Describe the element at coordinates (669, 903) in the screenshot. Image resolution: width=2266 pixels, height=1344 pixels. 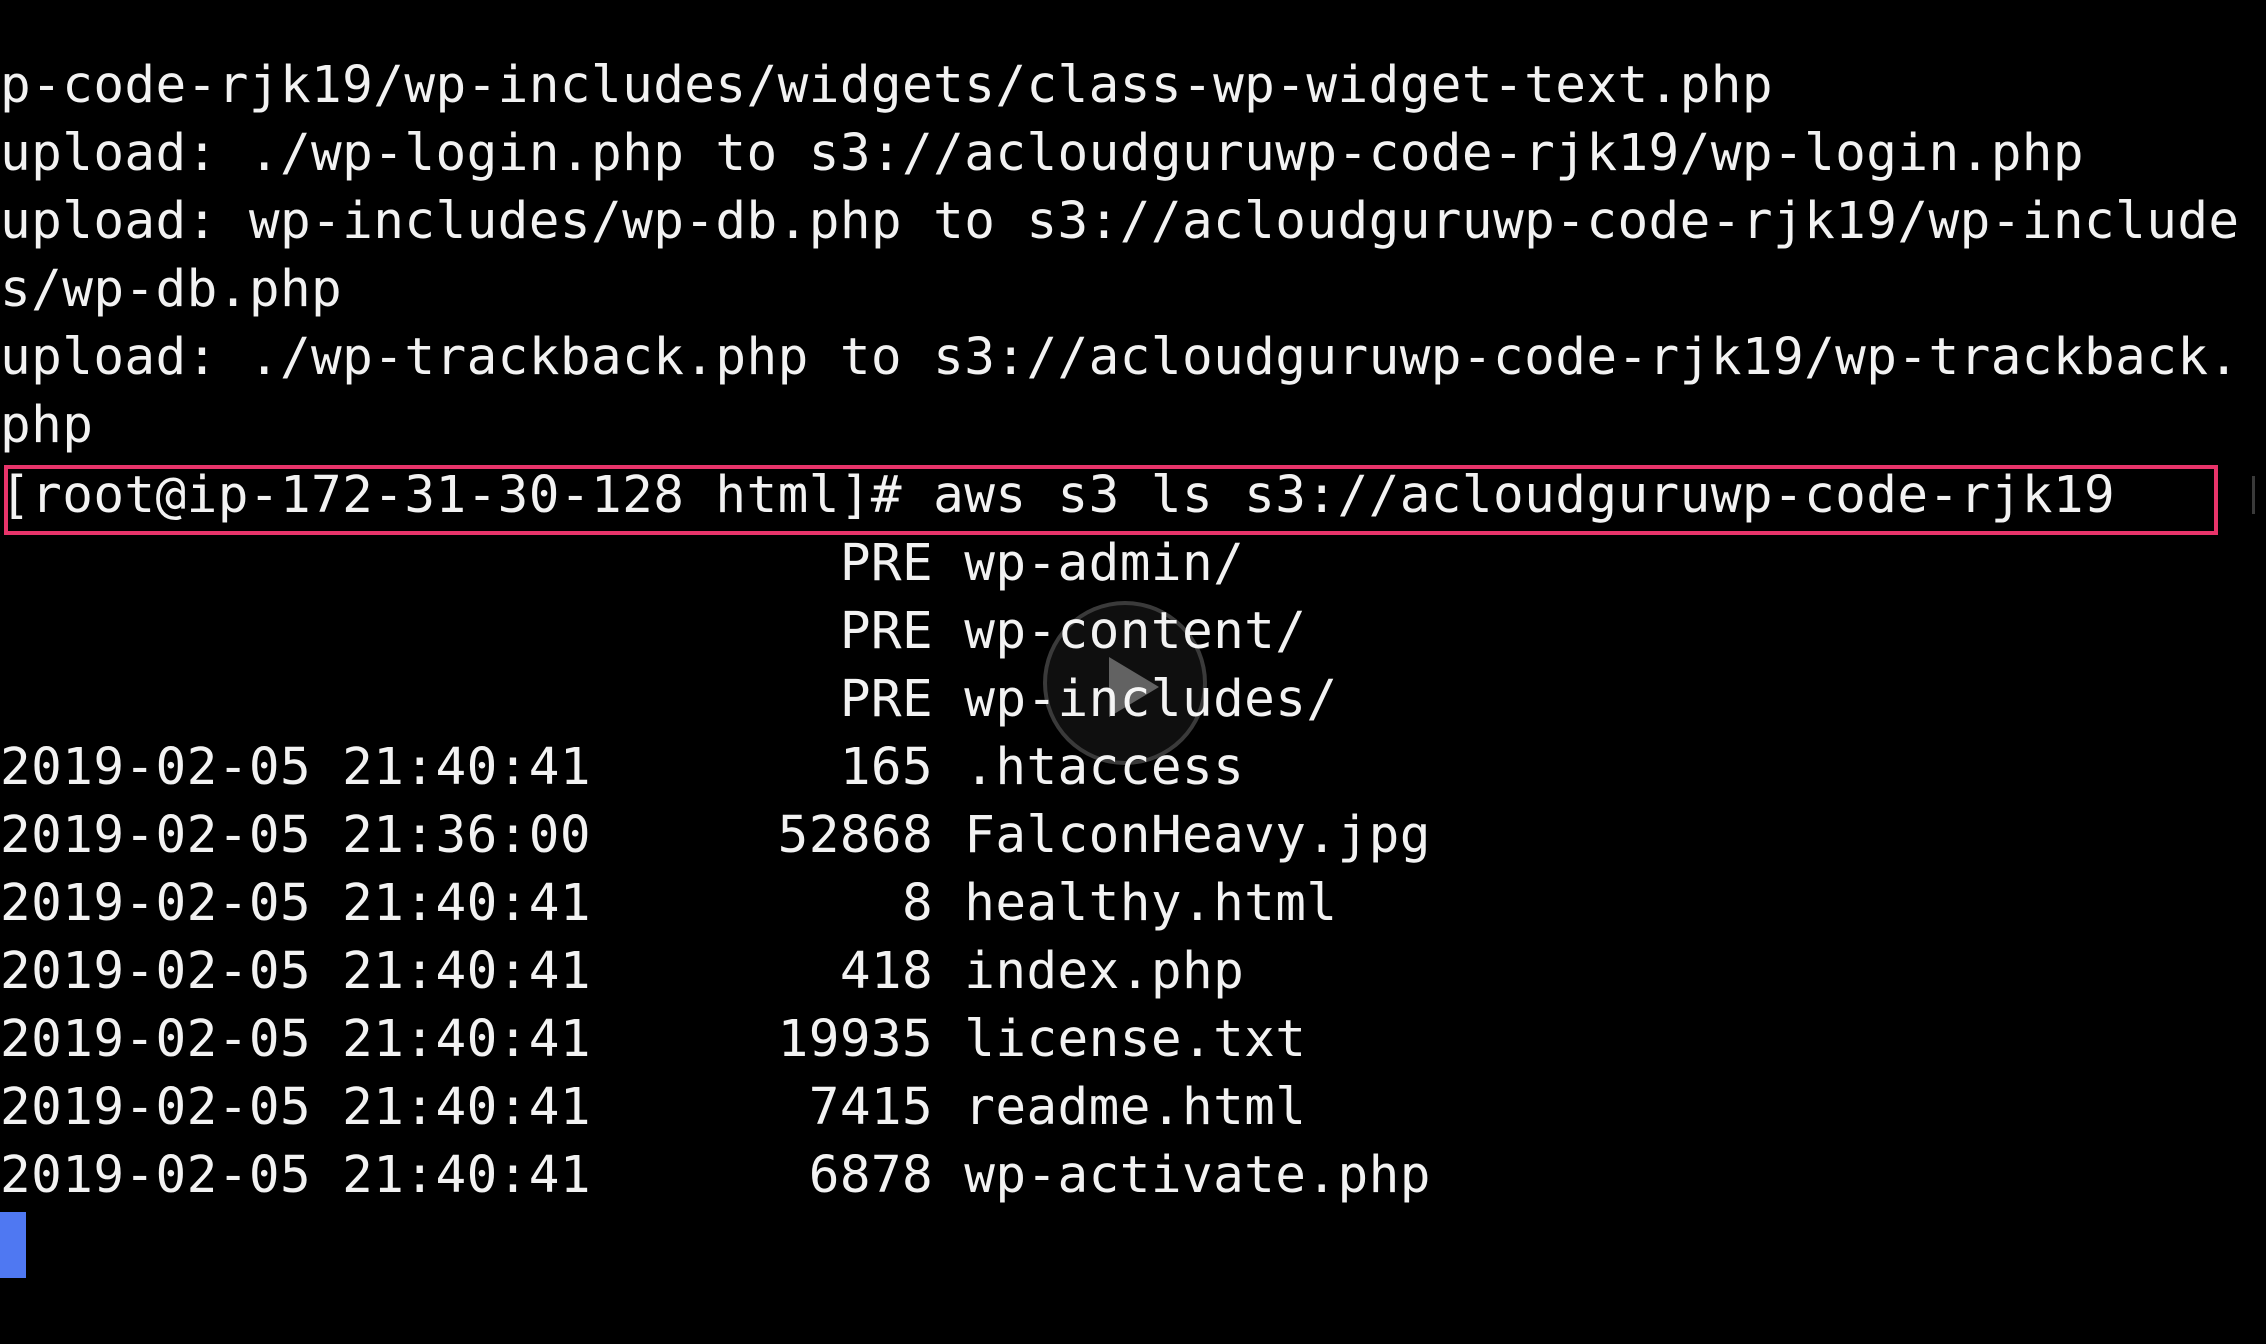
I see `listing-row-healthy: 2019-02-05 21:40:41 8 healthy.html` at that location.